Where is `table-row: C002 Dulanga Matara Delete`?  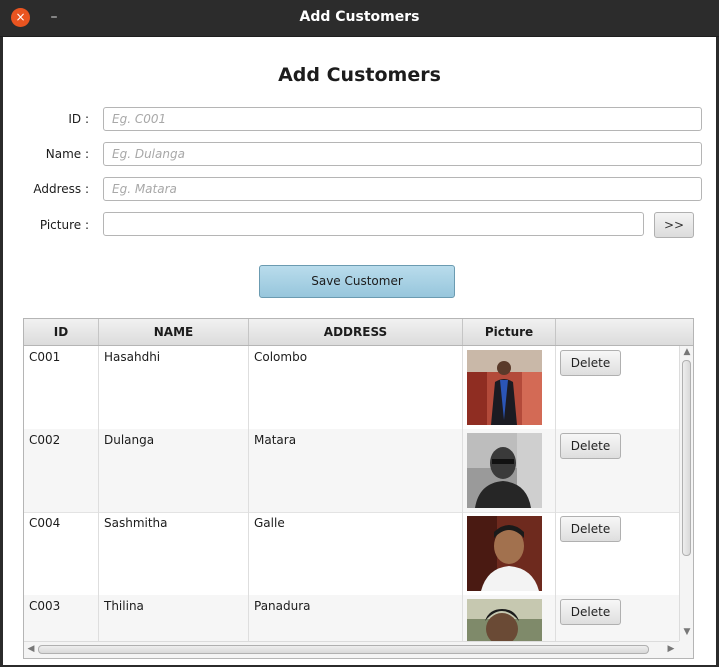
table-row: C002 Dulanga Matara Delete is located at coordinates (351, 471).